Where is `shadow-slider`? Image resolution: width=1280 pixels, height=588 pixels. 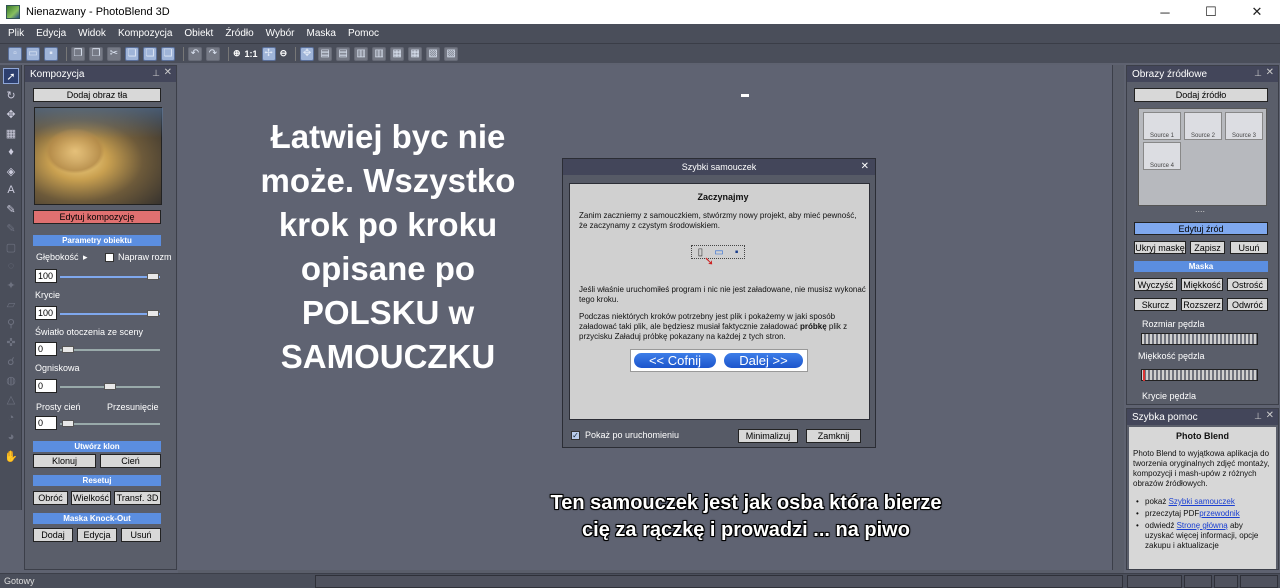 shadow-slider is located at coordinates (110, 424).